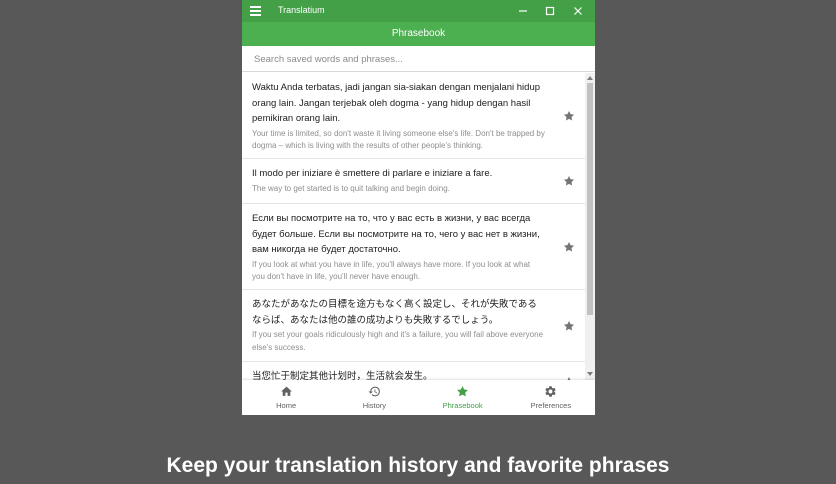 The image size is (836, 484). What do you see at coordinates (286, 405) in the screenshot?
I see `nav-tab-label: Home` at bounding box center [286, 405].